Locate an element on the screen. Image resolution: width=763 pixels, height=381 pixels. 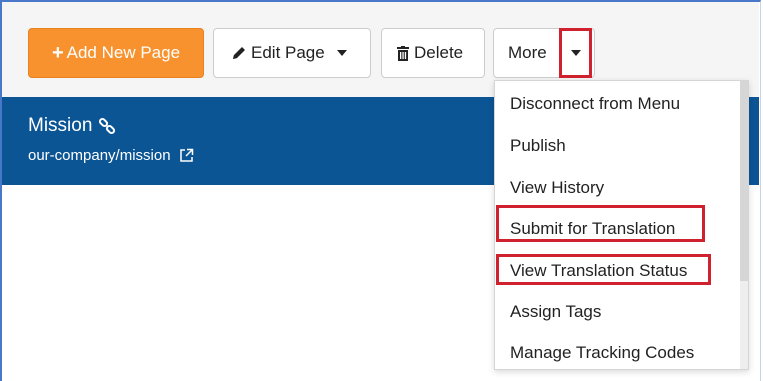
delete-button: Delete is located at coordinates (433, 53).